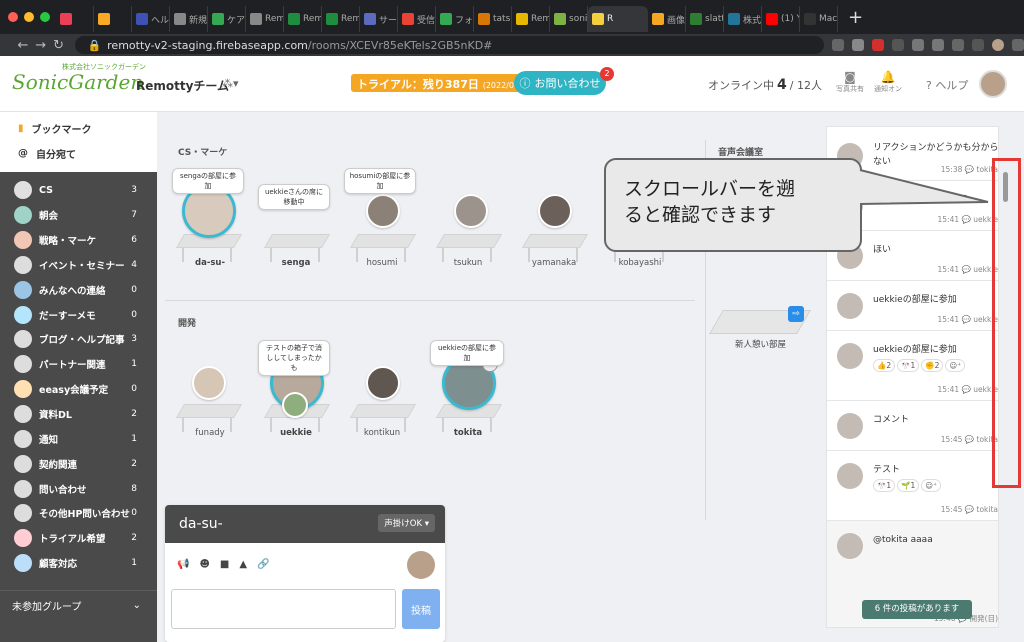 The height and width of the screenshot is (642, 1024). What do you see at coordinates (932, 365) in the screenshot?
I see `reaction-chip: ✊2` at bounding box center [932, 365].